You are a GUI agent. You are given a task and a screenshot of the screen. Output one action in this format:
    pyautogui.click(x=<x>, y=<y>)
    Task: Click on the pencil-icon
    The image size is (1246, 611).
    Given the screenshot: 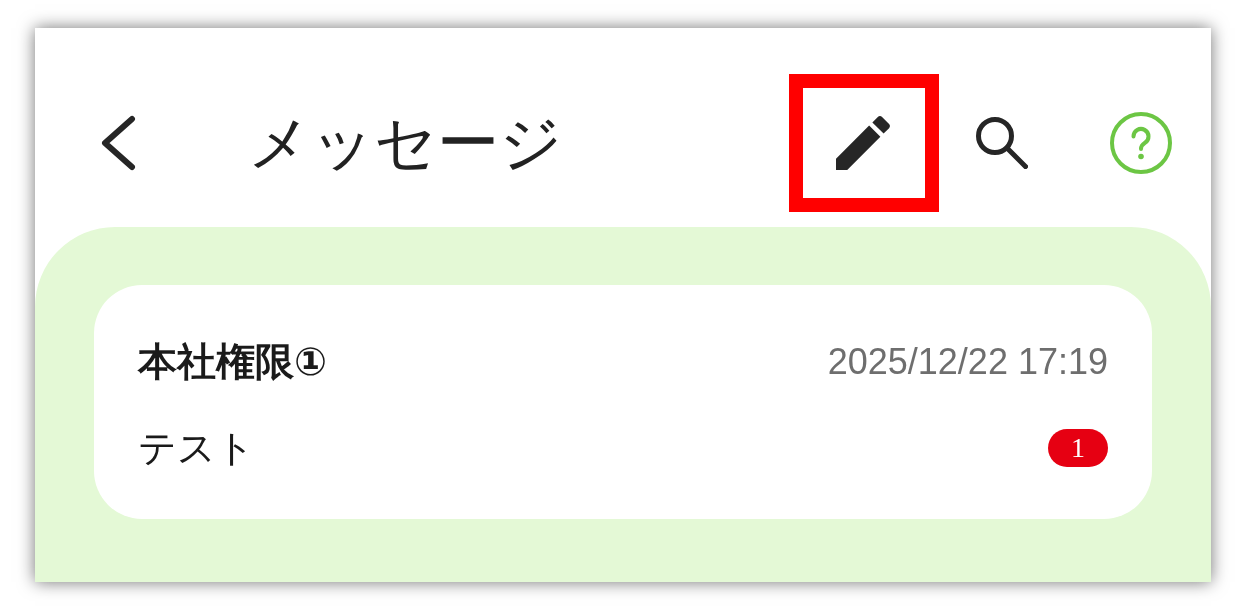 What is the action you would take?
    pyautogui.click(x=863, y=143)
    